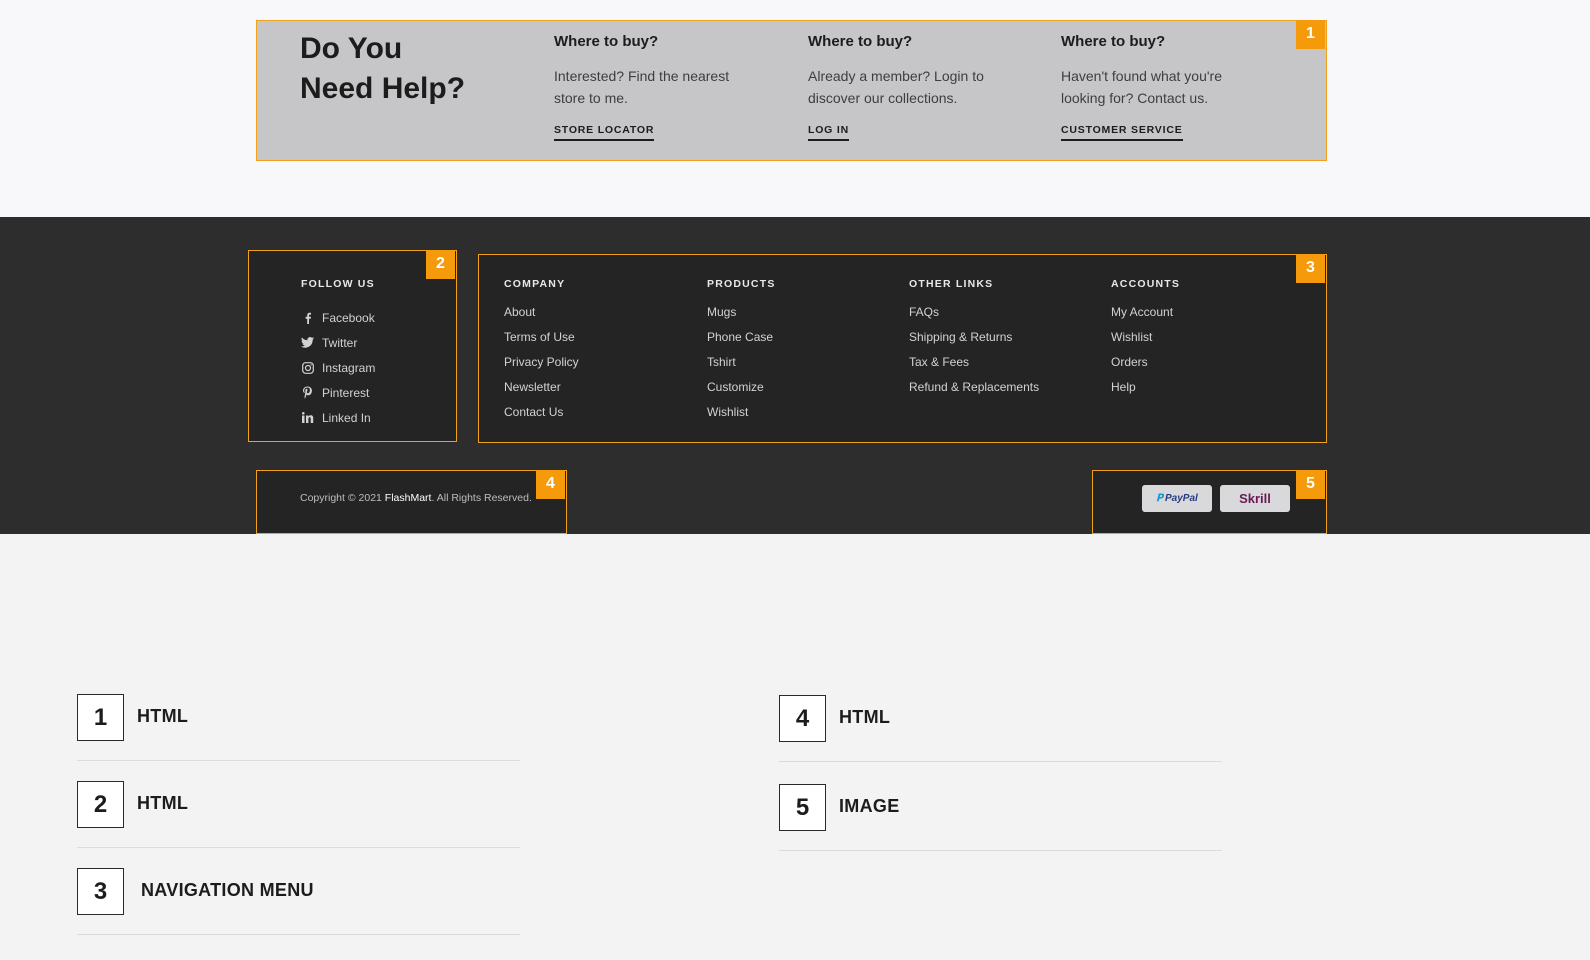 The height and width of the screenshot is (960, 1590). I want to click on nav-link-wishlist: Wishlist, so click(741, 417).